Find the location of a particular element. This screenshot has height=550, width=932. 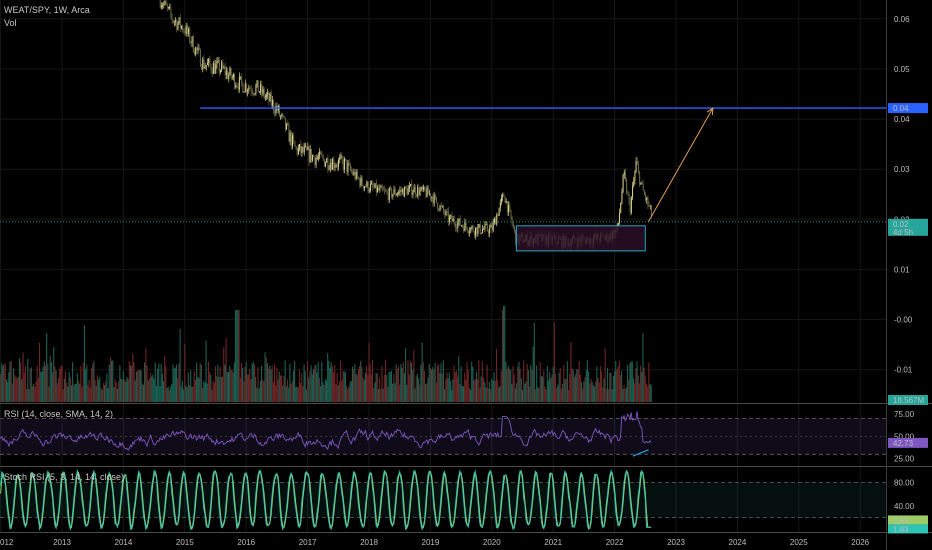

time-tick-label: 2016 is located at coordinates (246, 542).